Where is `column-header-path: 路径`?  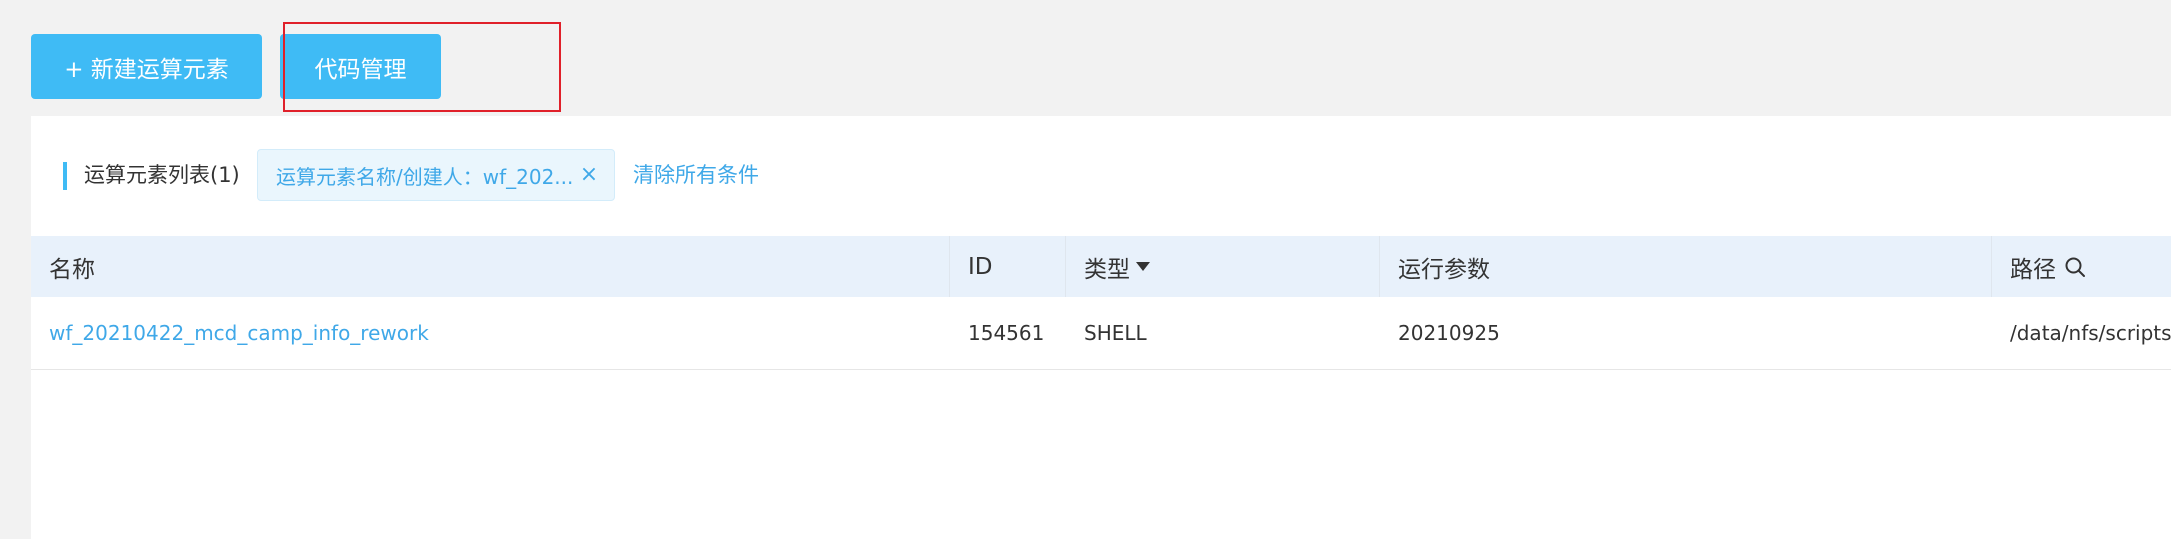
column-header-path: 路径 is located at coordinates (2081, 266).